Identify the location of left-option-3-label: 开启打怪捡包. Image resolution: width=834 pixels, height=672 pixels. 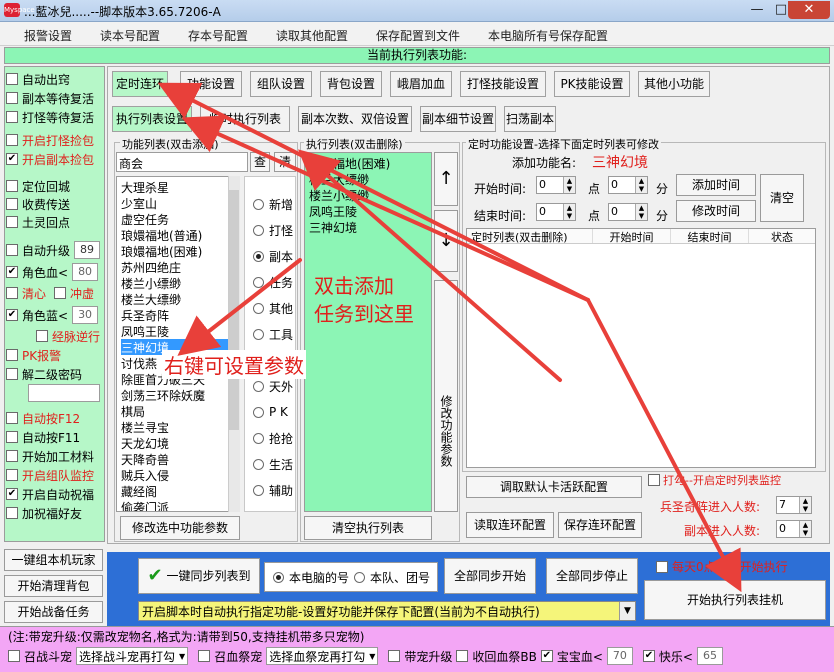
(58, 140).